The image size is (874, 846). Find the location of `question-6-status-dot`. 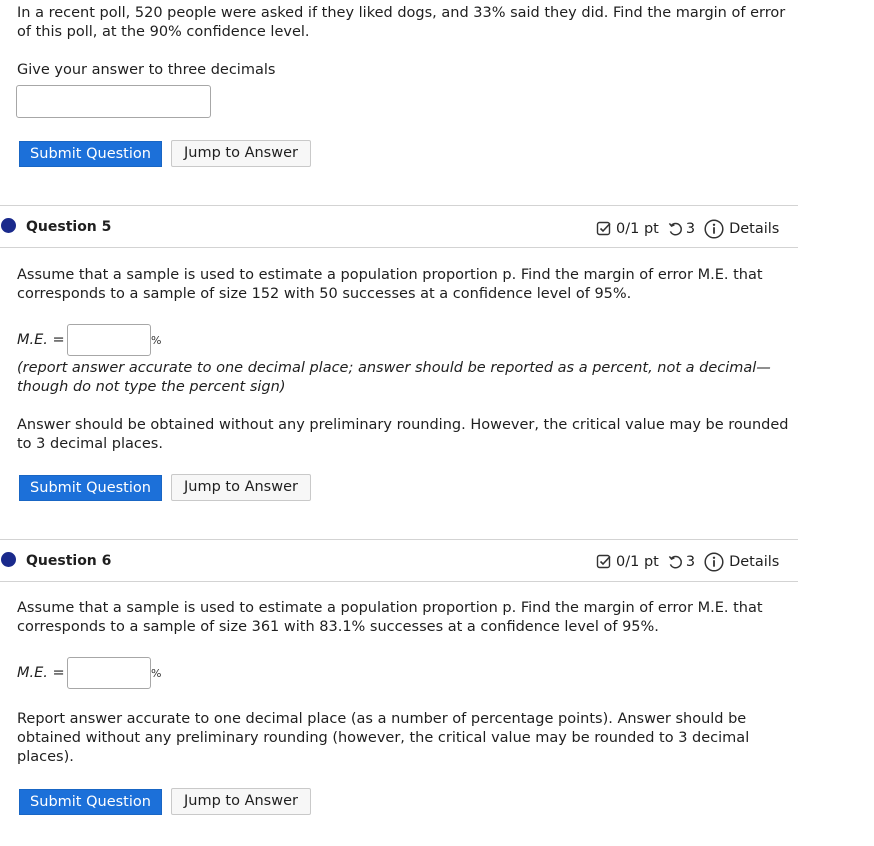

question-6-status-dot is located at coordinates (8, 559).